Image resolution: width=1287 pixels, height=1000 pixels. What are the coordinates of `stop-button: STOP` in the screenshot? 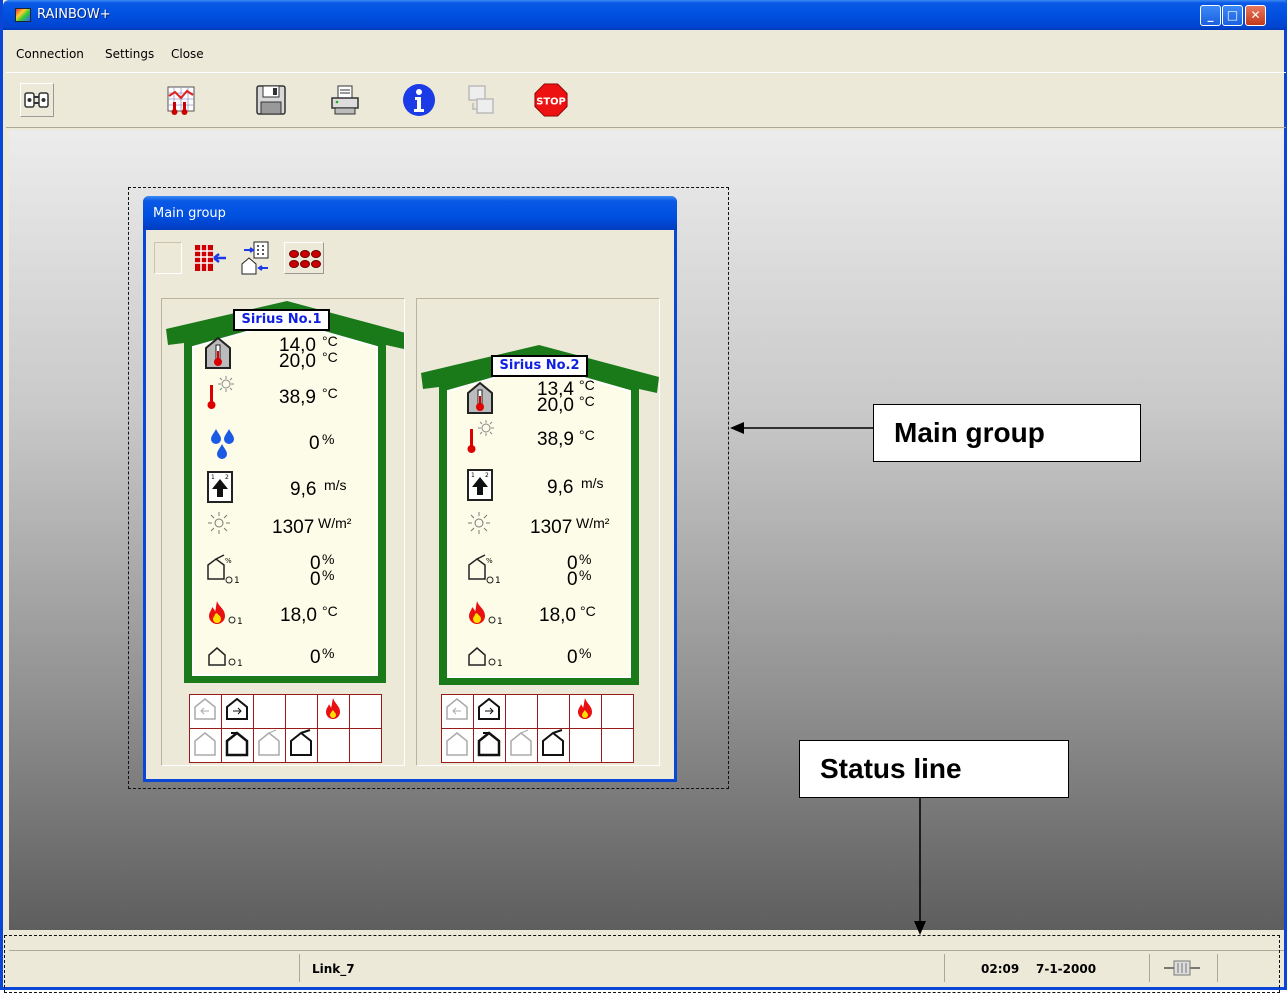 It's located at (551, 100).